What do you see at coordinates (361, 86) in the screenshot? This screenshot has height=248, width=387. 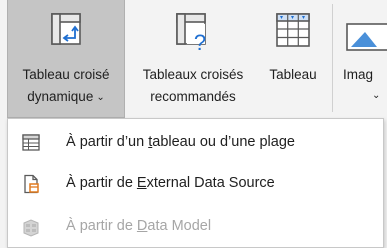 I see `images-label: Imag ⌄` at bounding box center [361, 86].